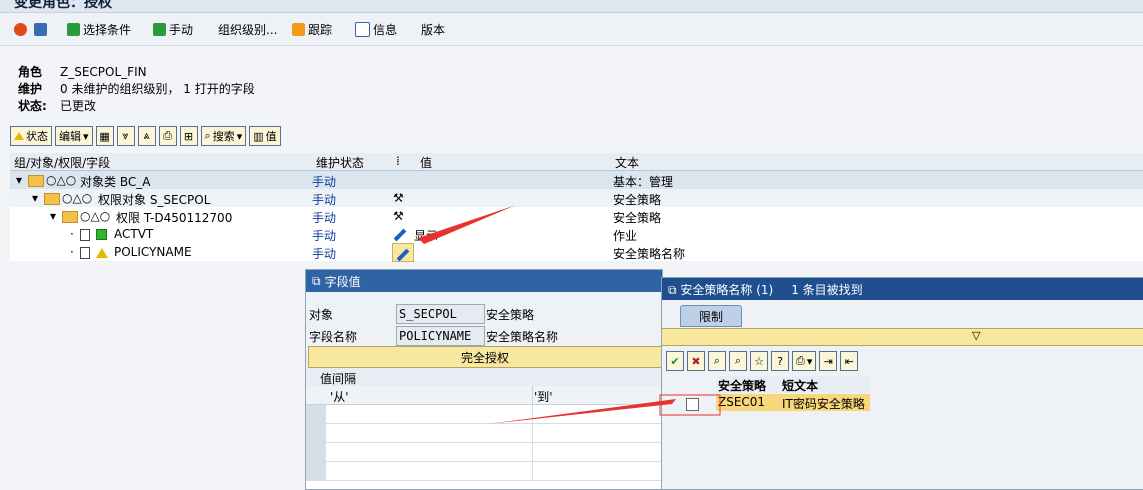  I want to click on edit-button: 编辑 ▾, so click(74, 136).